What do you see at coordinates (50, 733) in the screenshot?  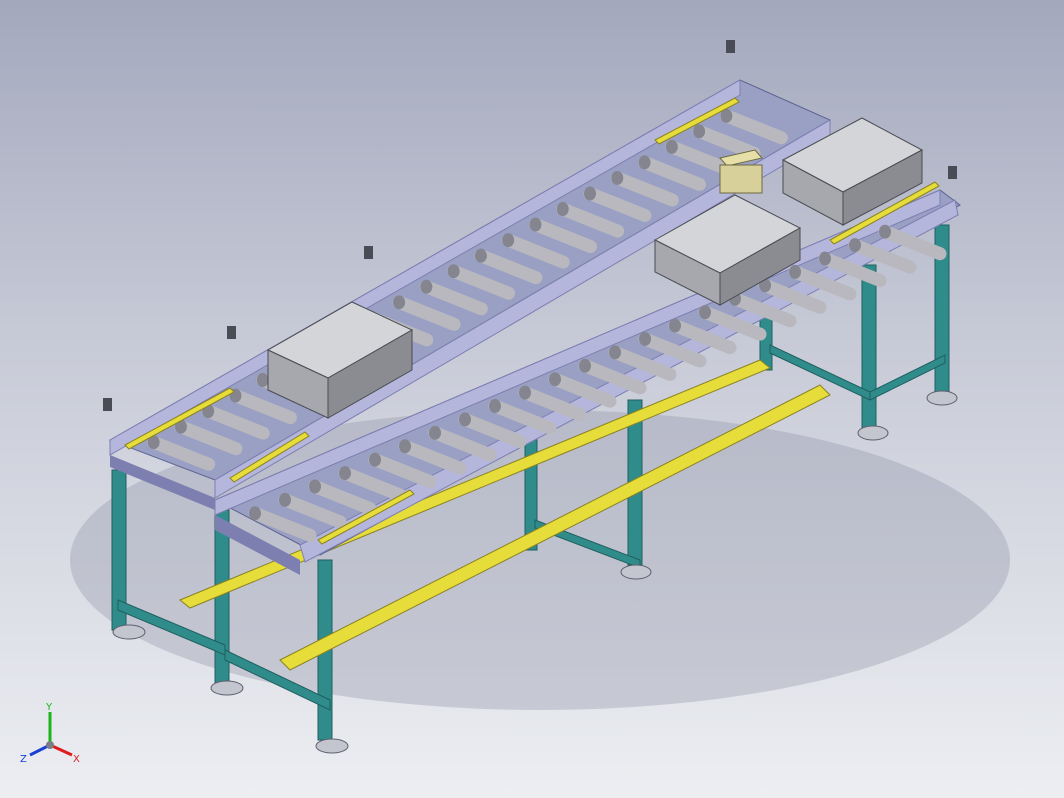 I see `axis-triad: Y X Z` at bounding box center [50, 733].